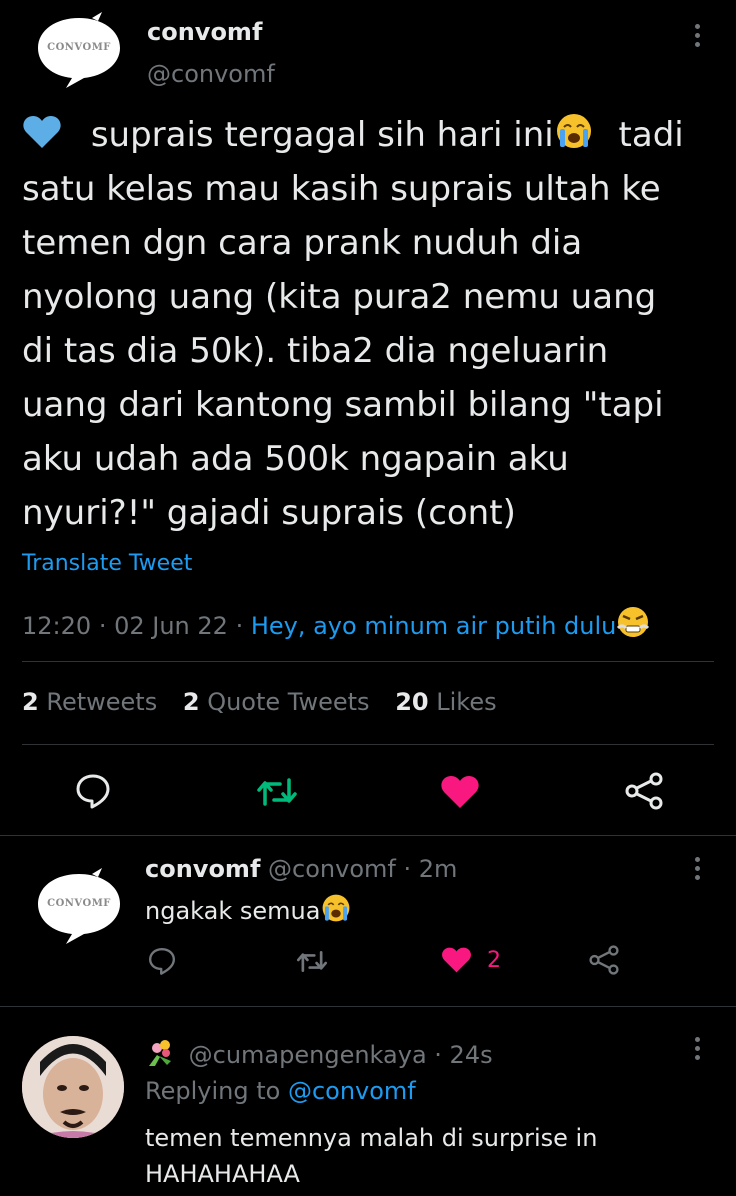  What do you see at coordinates (160, 1053) in the screenshot?
I see `bouquet-icon` at bounding box center [160, 1053].